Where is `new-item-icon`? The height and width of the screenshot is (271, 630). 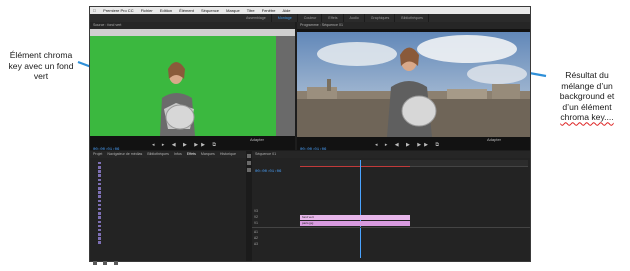
new-item-icon is located at coordinates (105, 263).